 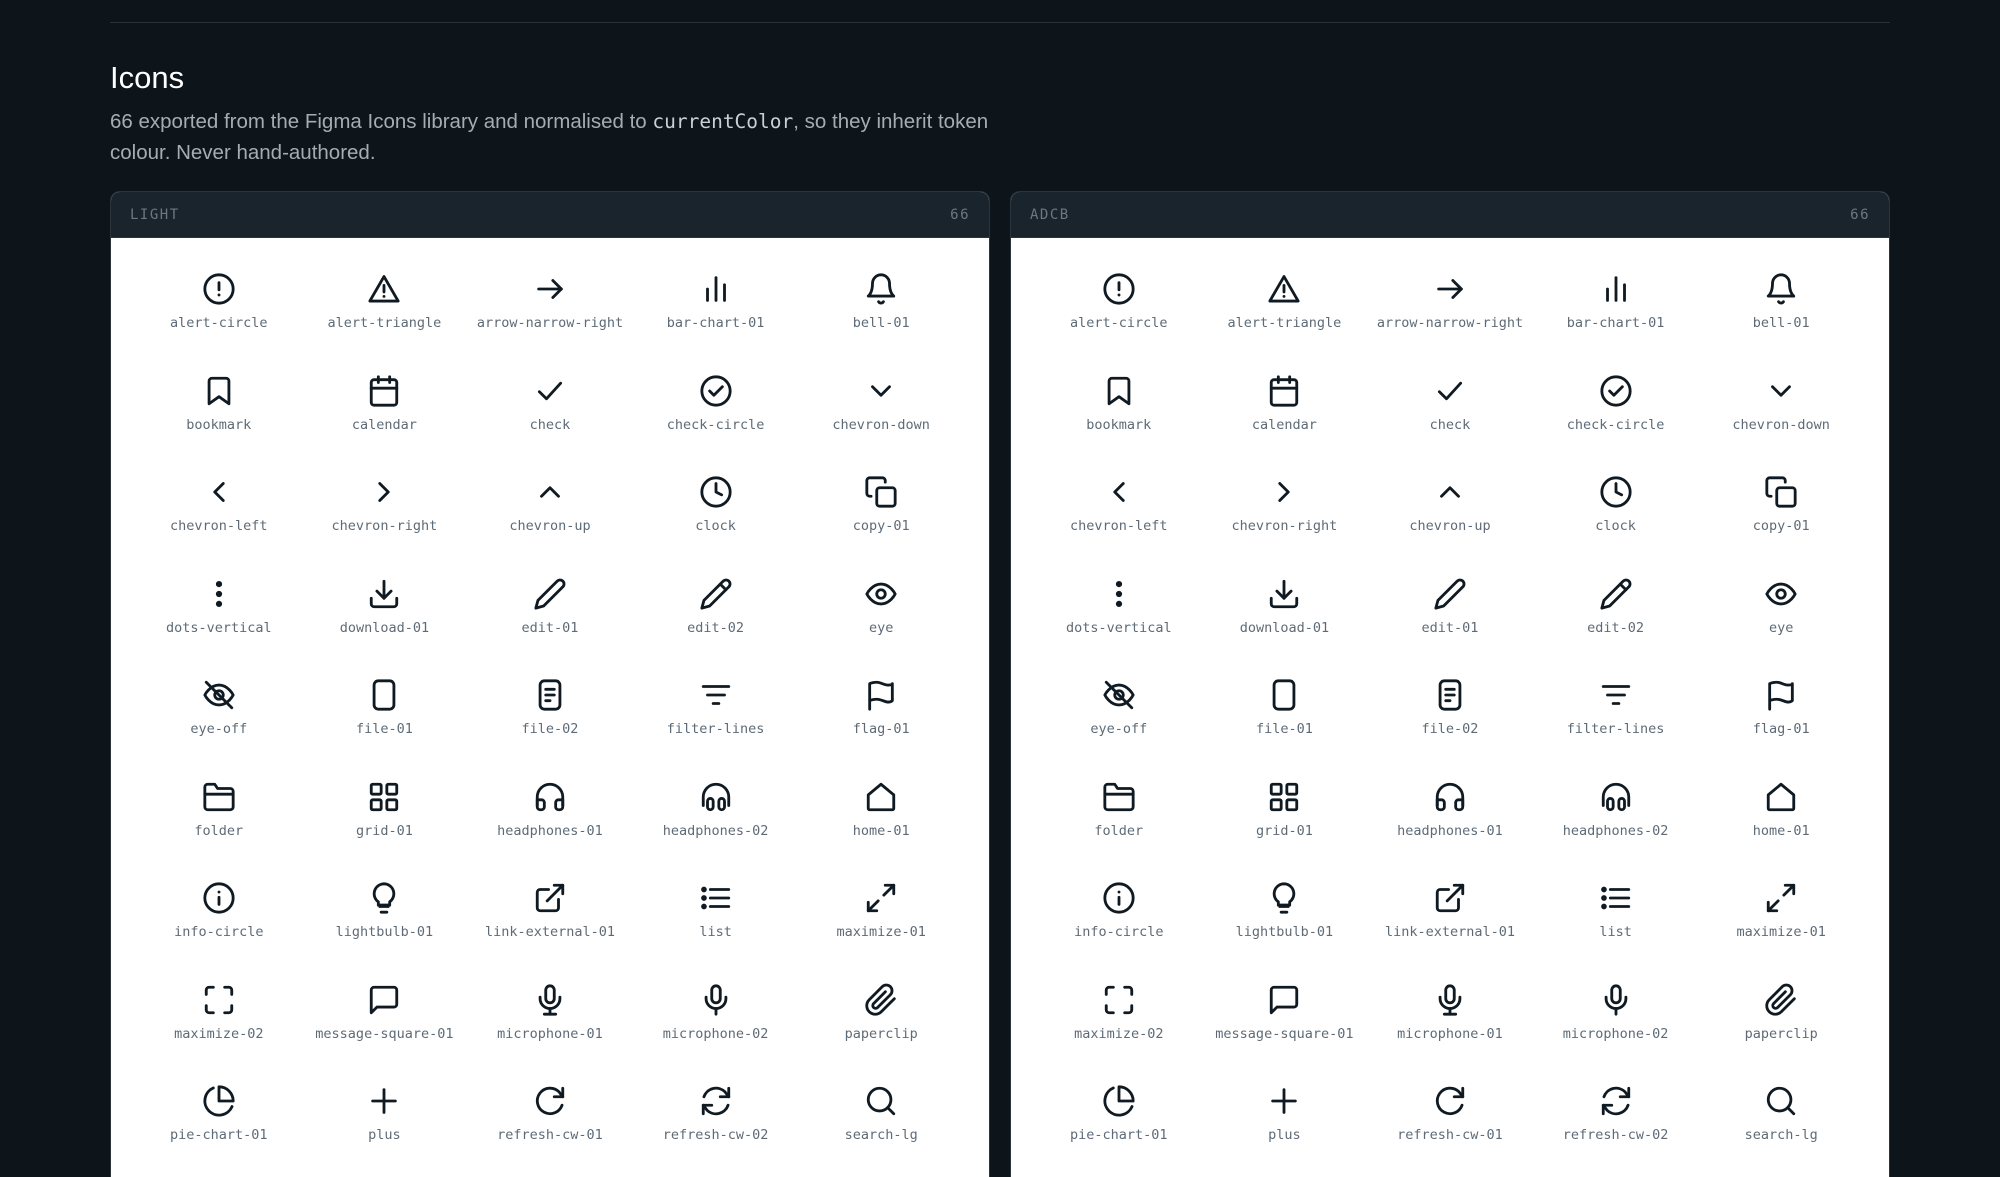 I want to click on icon-name: alert-circle, so click(x=1119, y=323).